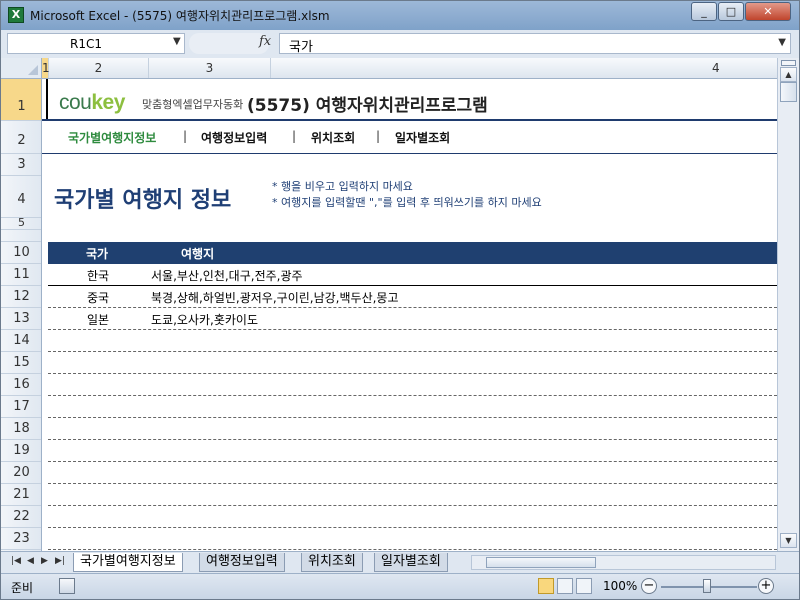  I want to click on table-row: 일본 도쿄,오사카,홋카이도, so click(412, 319).